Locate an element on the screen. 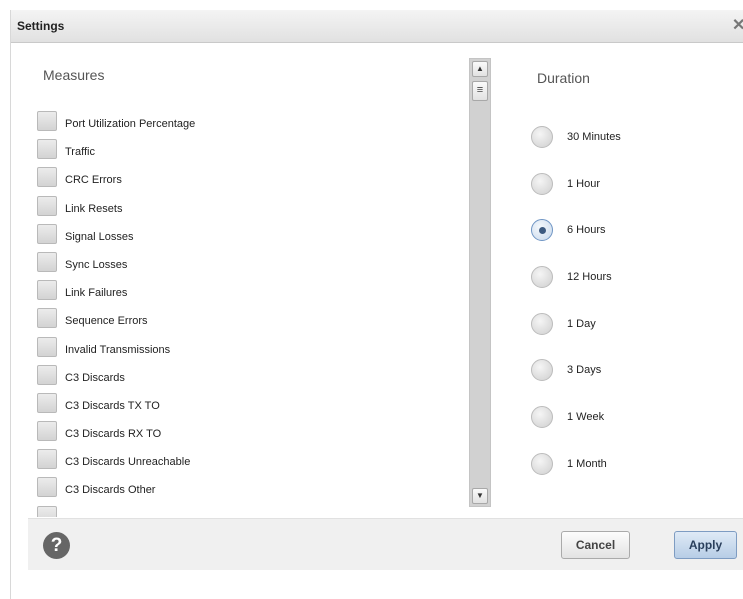  measures-heading: Measures is located at coordinates (74, 75).